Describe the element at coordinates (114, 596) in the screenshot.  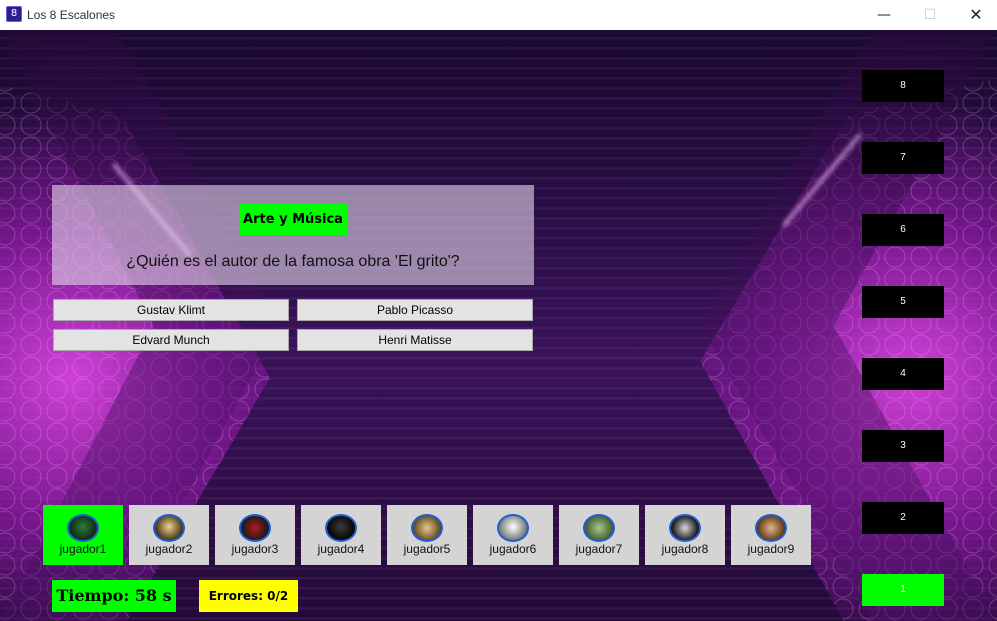
I see `timer-display: Tiempo: 58 s` at that location.